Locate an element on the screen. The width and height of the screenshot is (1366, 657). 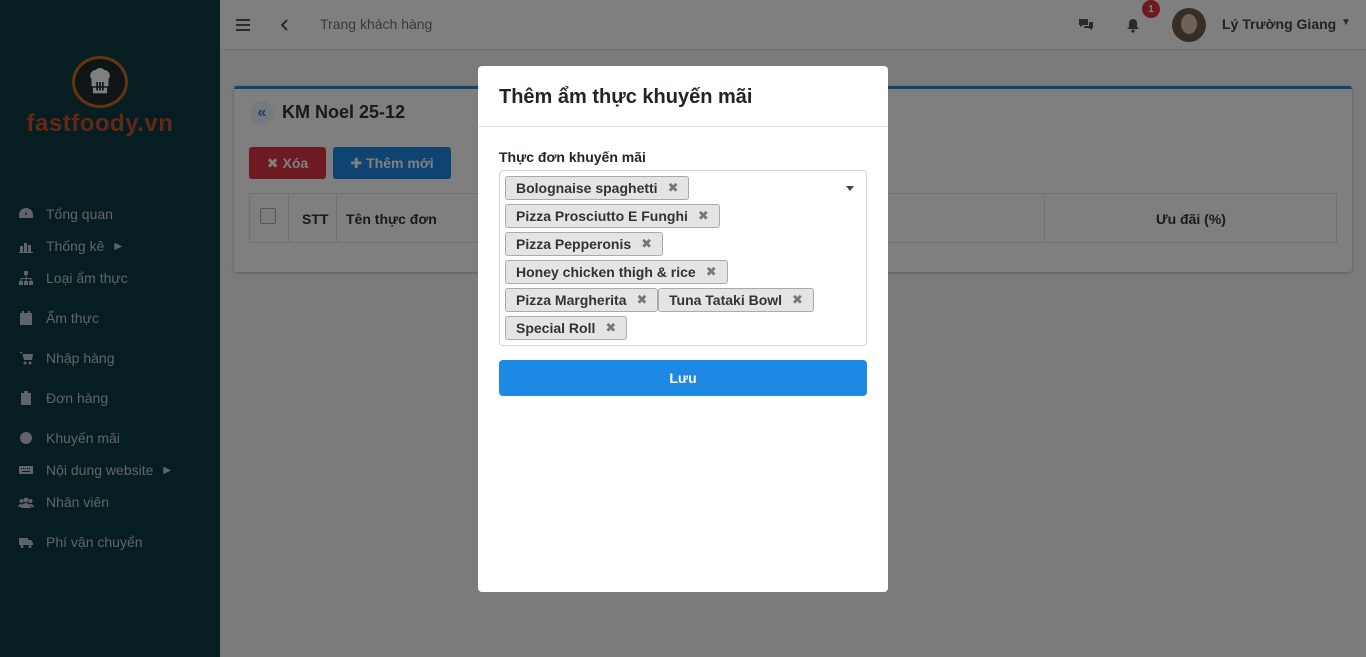
selected-tag: Pizza Prosciutto E Funghi ✖ is located at coordinates (612, 216).